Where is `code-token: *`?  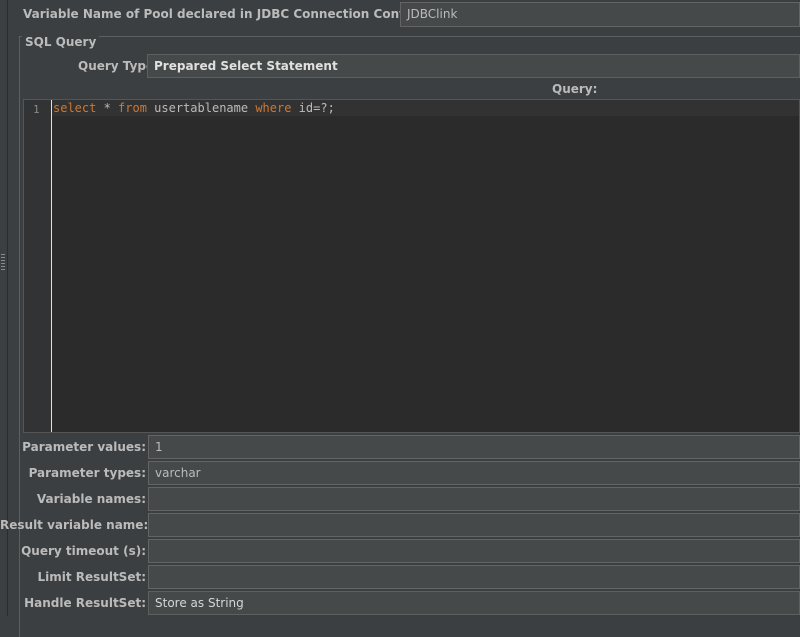 code-token: * is located at coordinates (107, 108).